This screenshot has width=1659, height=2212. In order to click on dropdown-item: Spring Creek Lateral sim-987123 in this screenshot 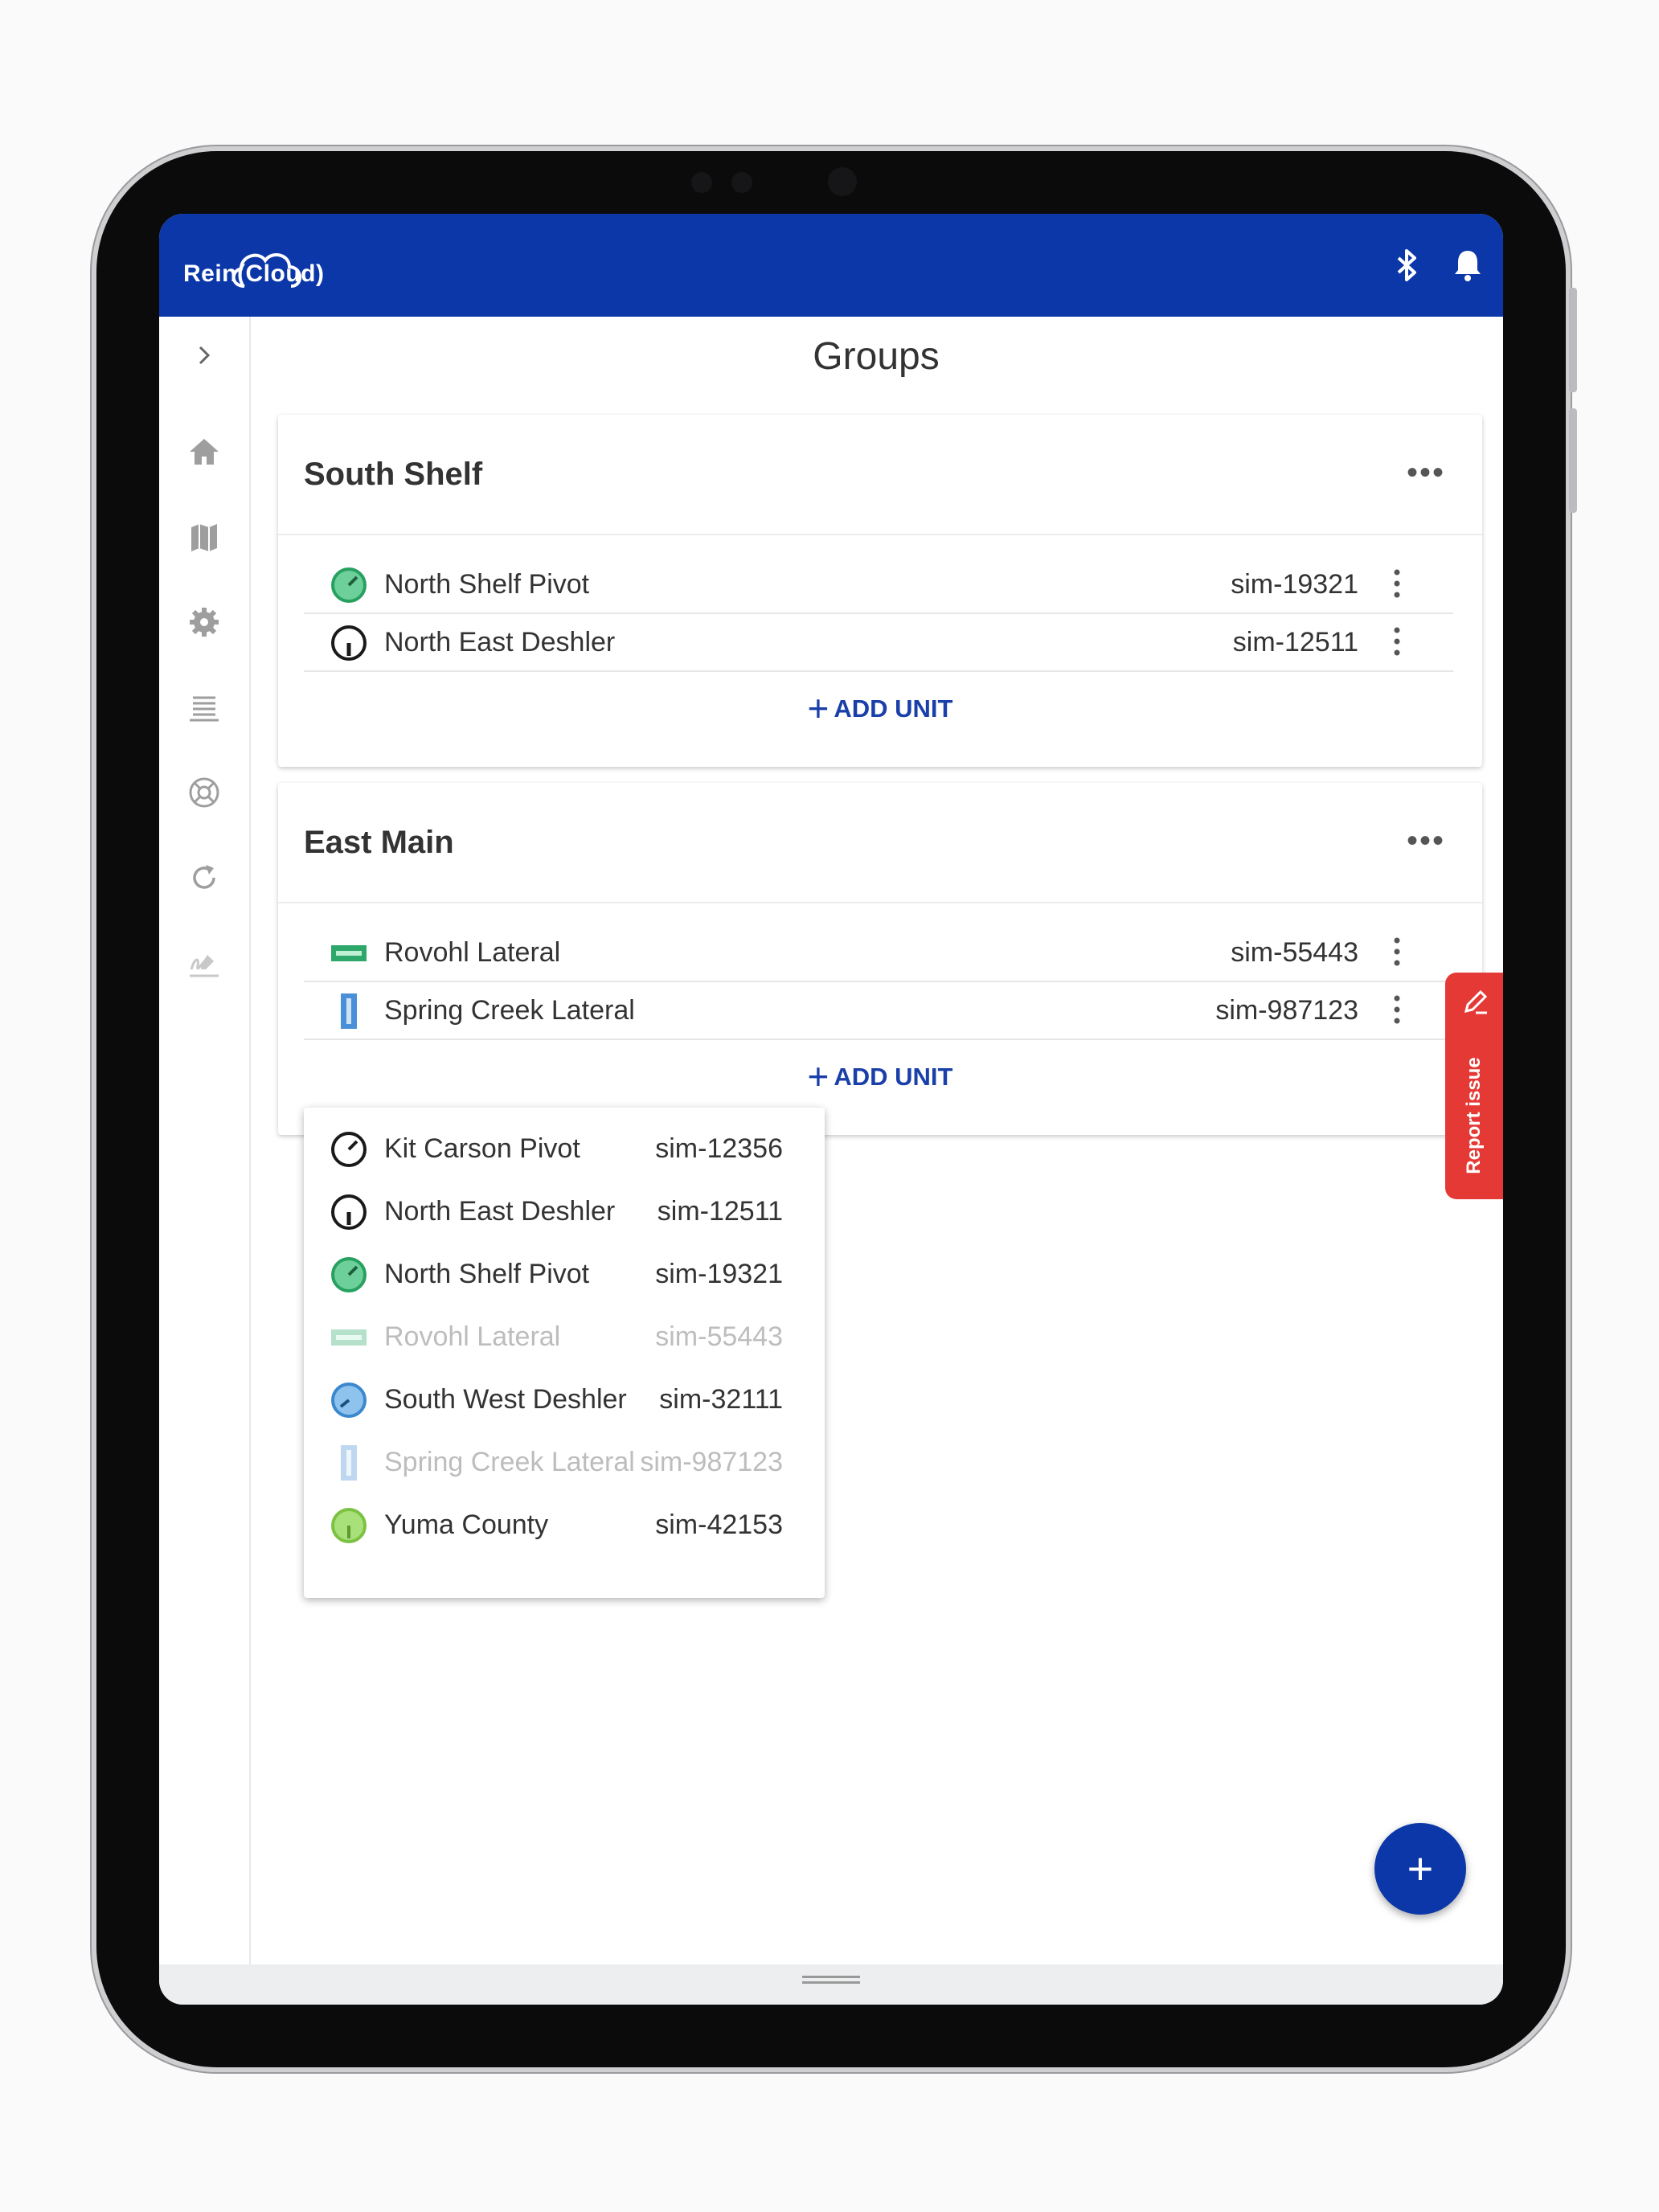, I will do `click(564, 1462)`.